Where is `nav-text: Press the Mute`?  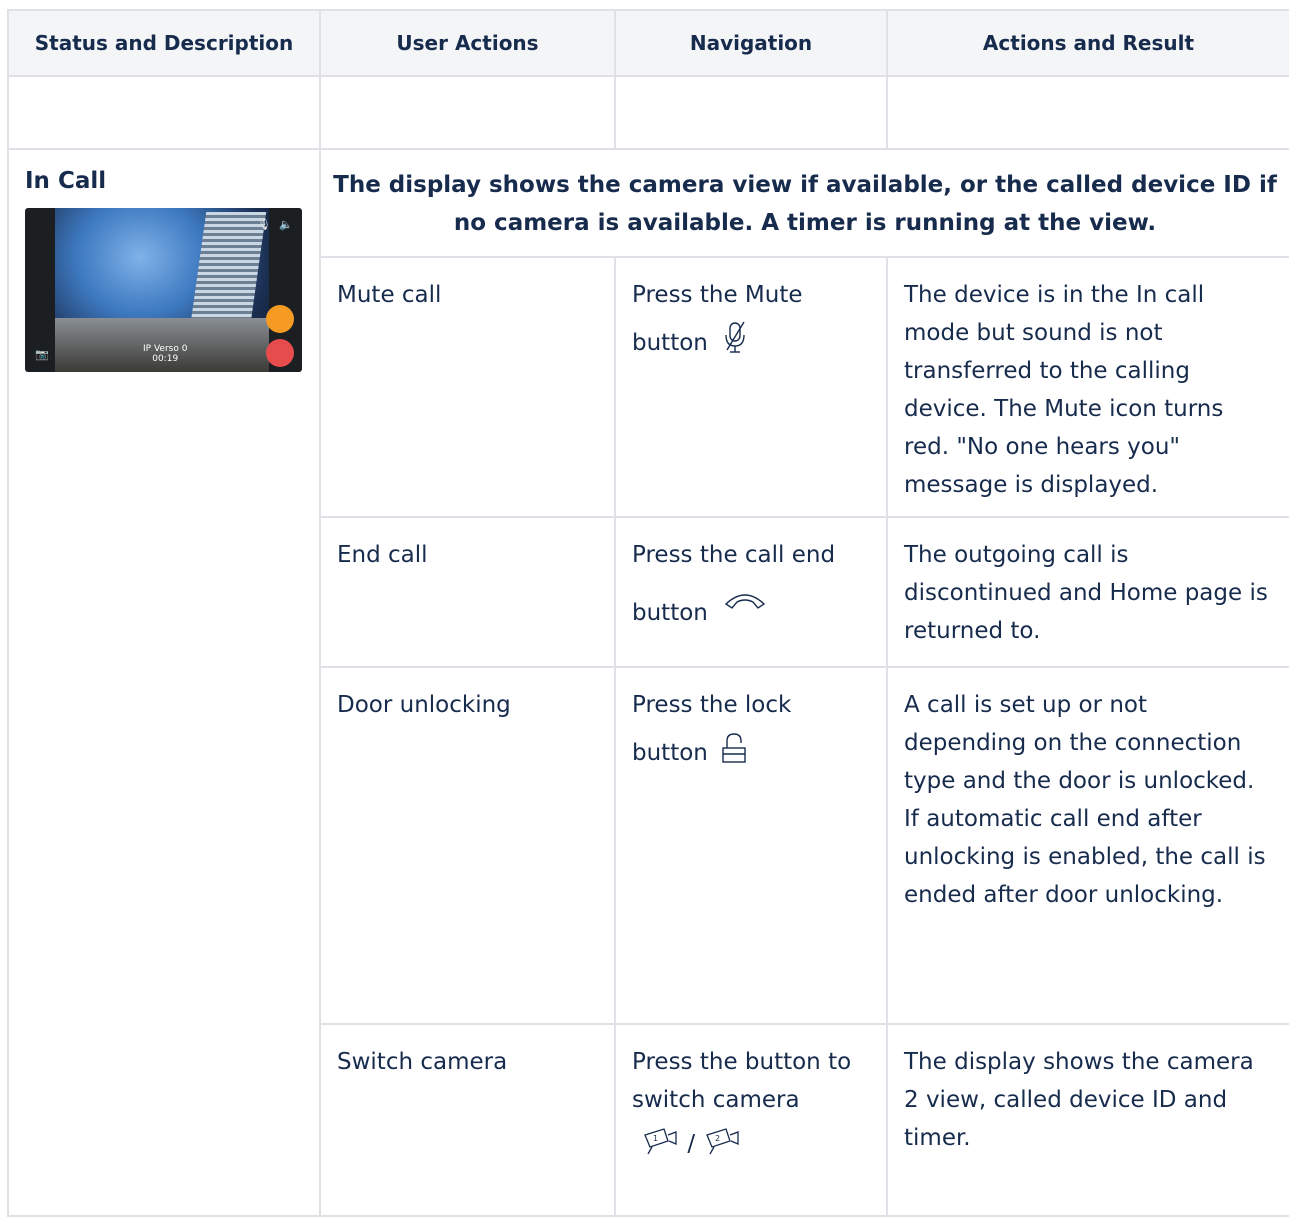
nav-text: Press the Mute is located at coordinates (717, 295).